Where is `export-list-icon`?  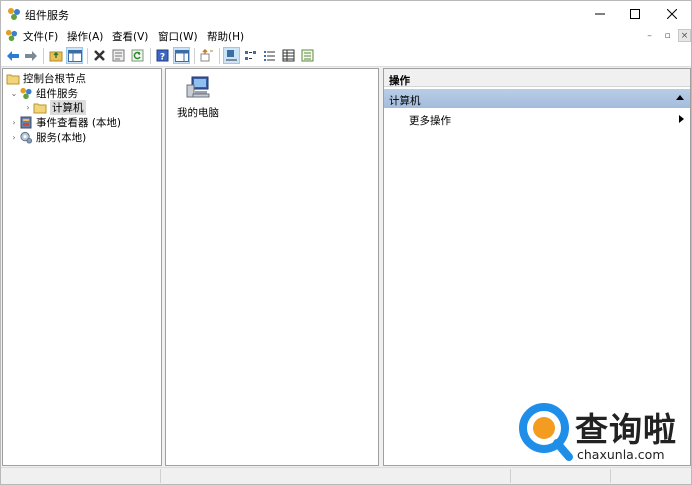 export-list-icon is located at coordinates (206, 55).